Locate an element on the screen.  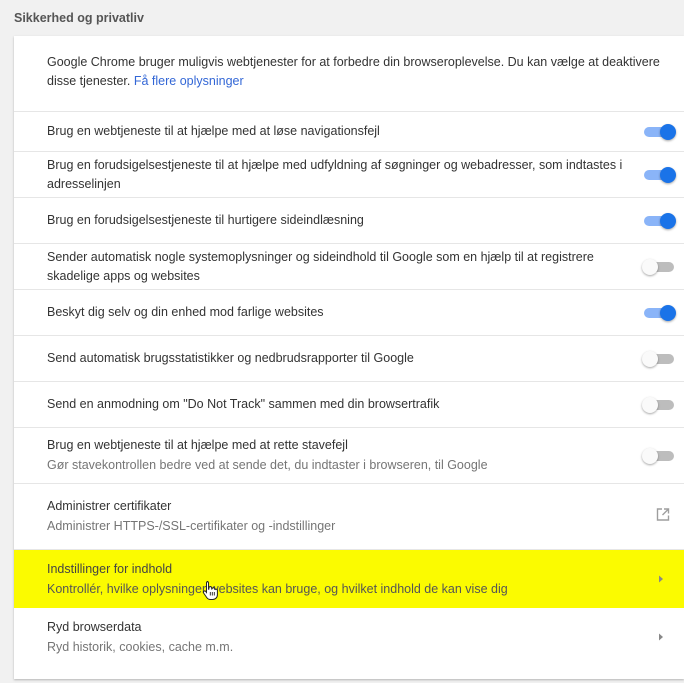
spelling-service-toggle is located at coordinates (659, 455).